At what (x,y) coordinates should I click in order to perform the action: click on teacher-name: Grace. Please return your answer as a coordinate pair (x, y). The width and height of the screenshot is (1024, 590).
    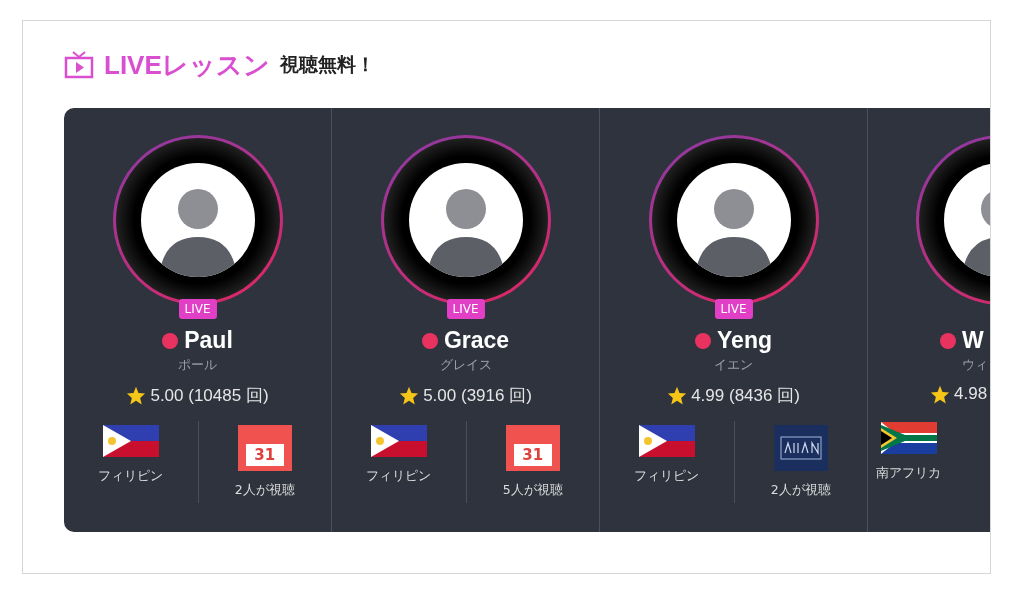
    Looking at the image, I should click on (476, 340).